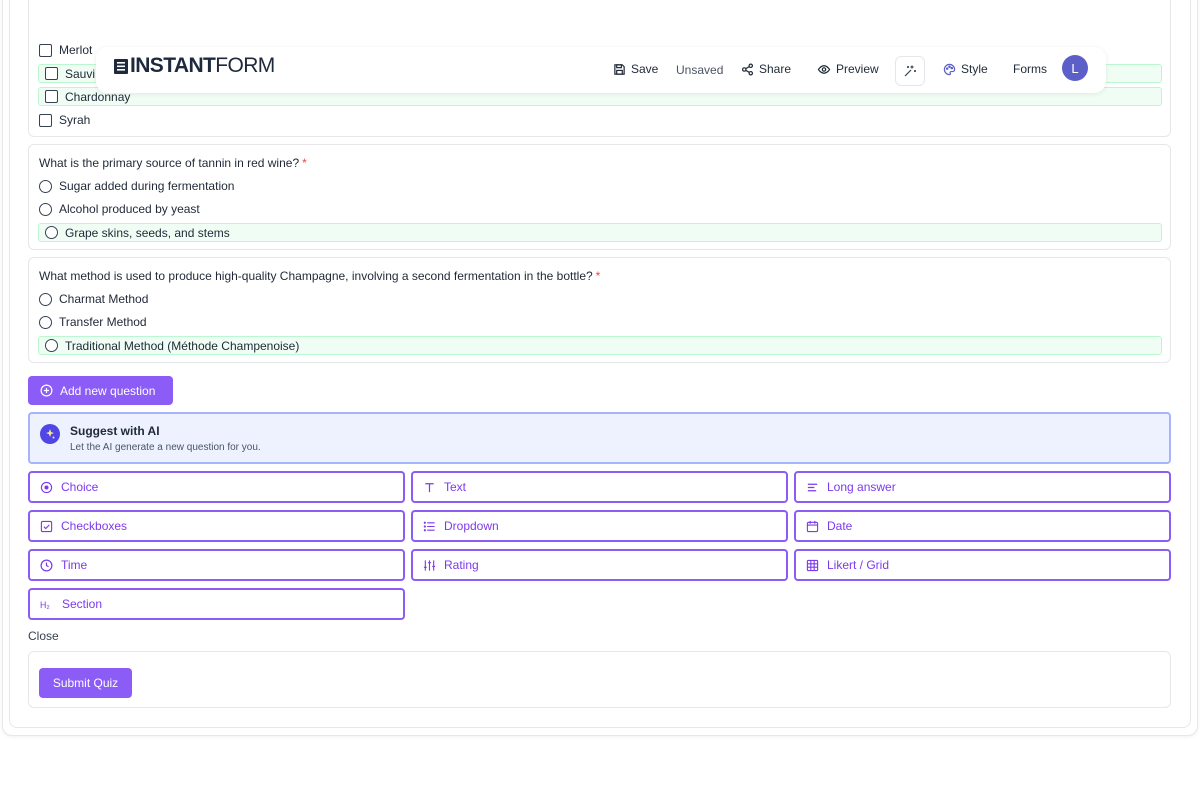 The width and height of the screenshot is (1200, 800). Describe the element at coordinates (46, 390) in the screenshot. I see `plus-circle-icon` at that location.